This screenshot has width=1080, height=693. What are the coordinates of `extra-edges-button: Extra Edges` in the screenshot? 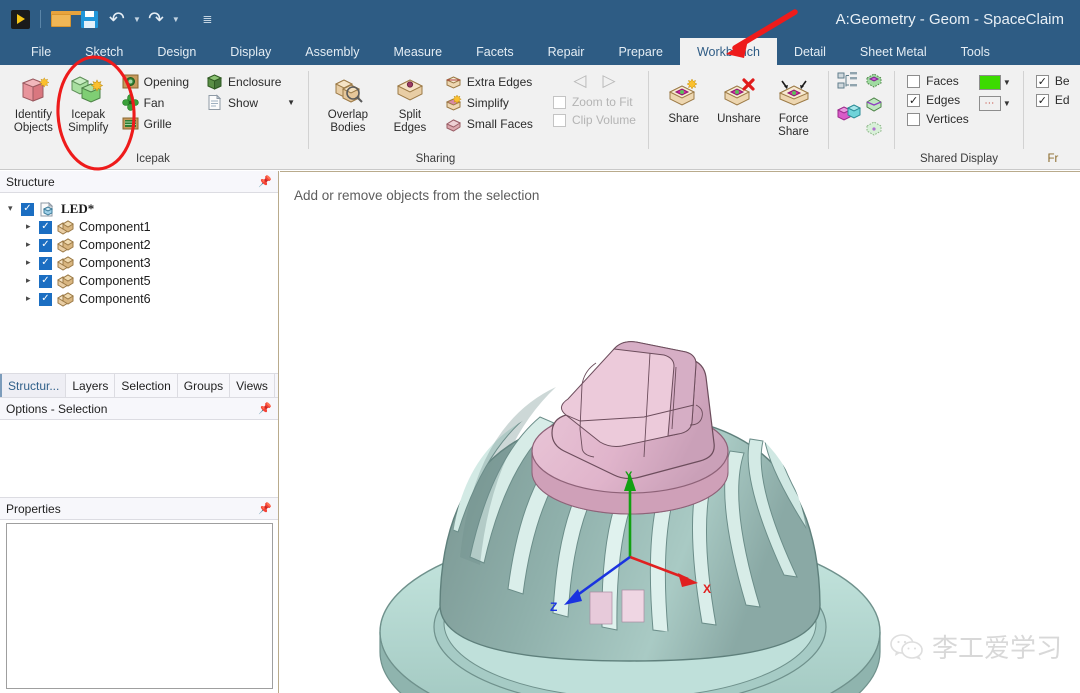 It's located at (490, 81).